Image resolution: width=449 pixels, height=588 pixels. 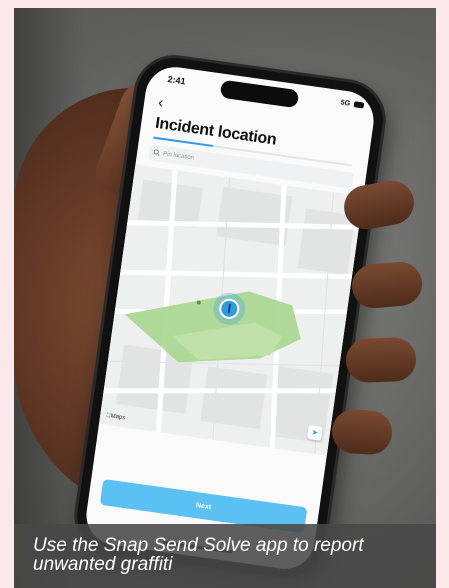 I want to click on dynamic-island, so click(x=259, y=94).